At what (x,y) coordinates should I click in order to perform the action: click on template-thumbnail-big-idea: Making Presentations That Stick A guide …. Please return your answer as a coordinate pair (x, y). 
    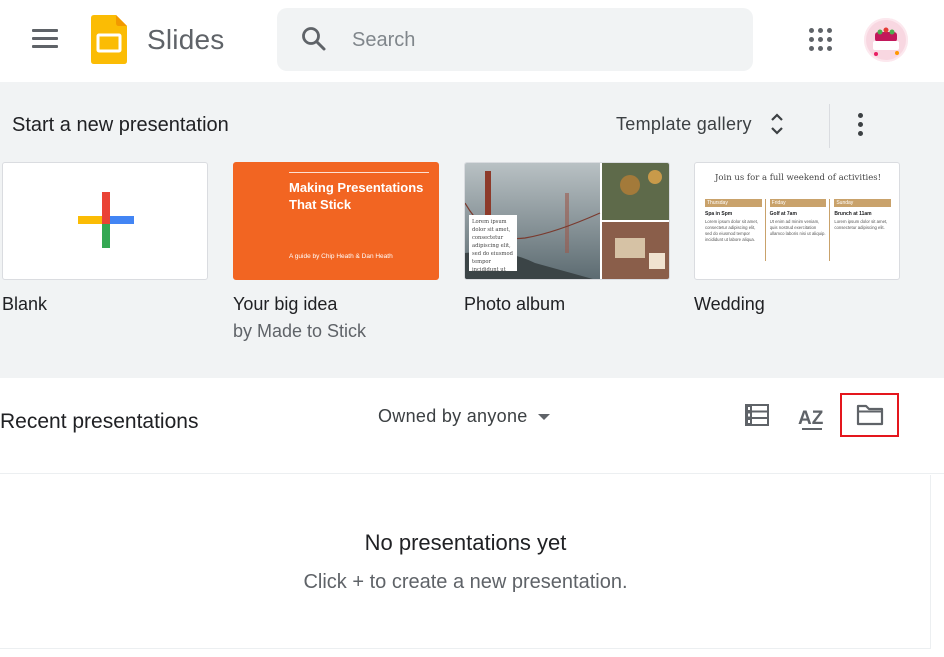
    Looking at the image, I should click on (336, 221).